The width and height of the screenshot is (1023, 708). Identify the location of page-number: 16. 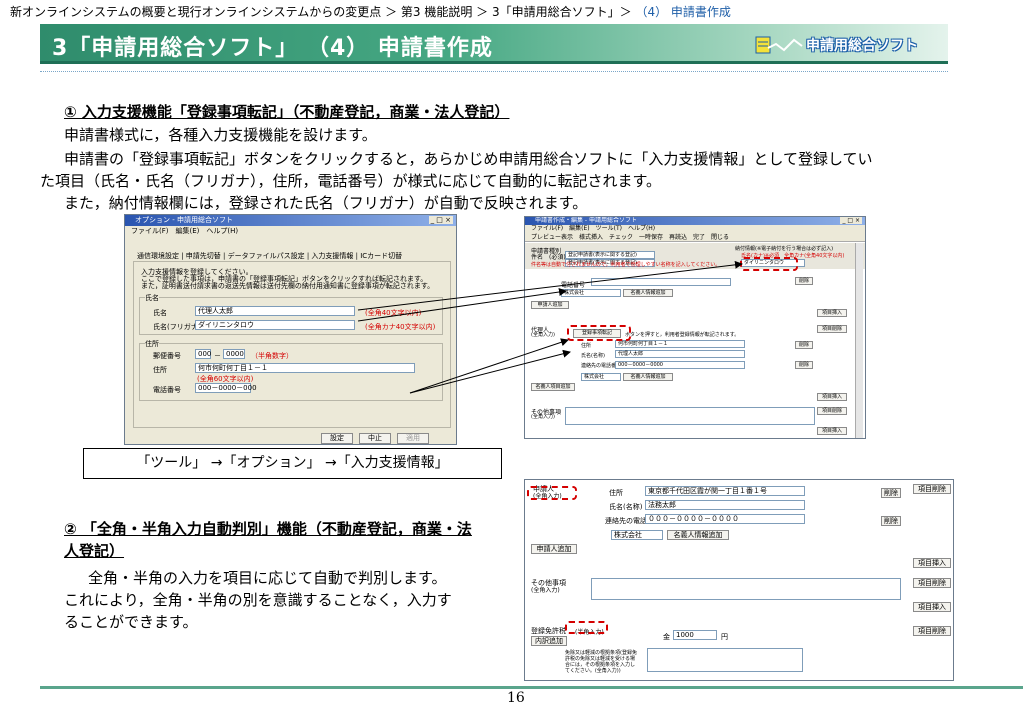
(516, 698).